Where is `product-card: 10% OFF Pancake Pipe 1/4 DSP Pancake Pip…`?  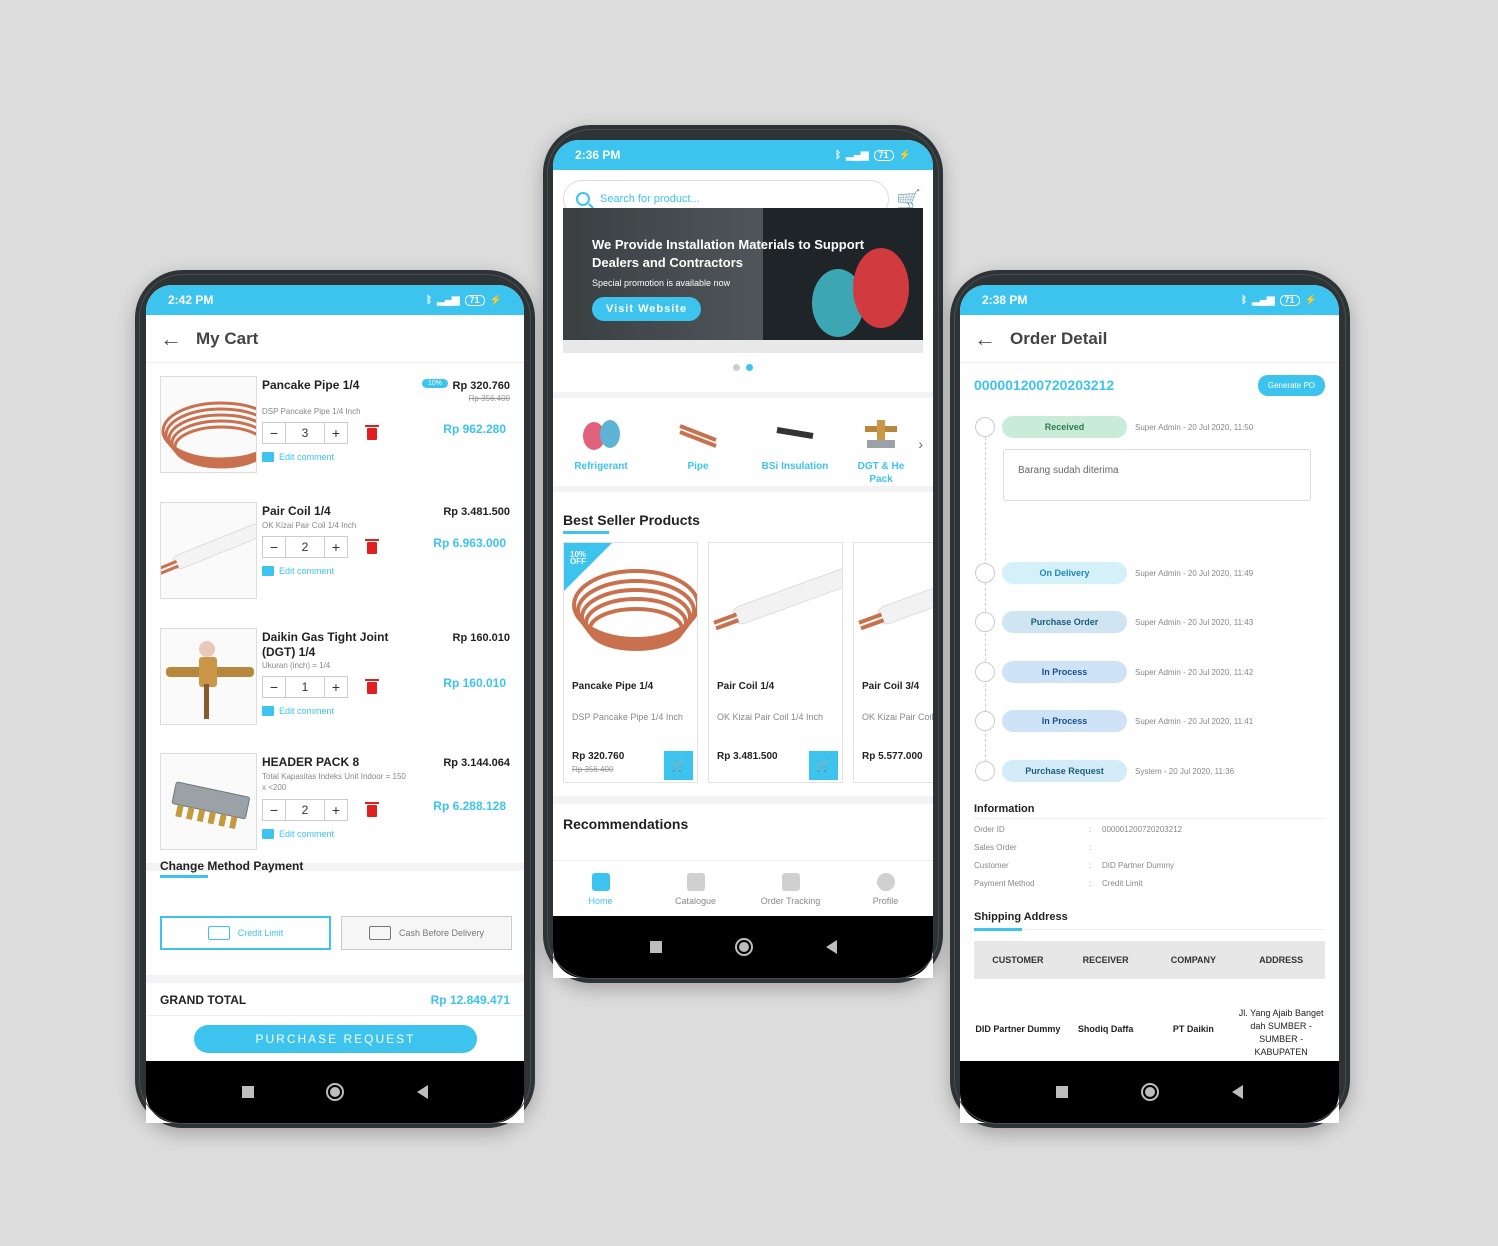 product-card: 10% OFF Pancake Pipe 1/4 DSP Pancake Pip… is located at coordinates (630, 662).